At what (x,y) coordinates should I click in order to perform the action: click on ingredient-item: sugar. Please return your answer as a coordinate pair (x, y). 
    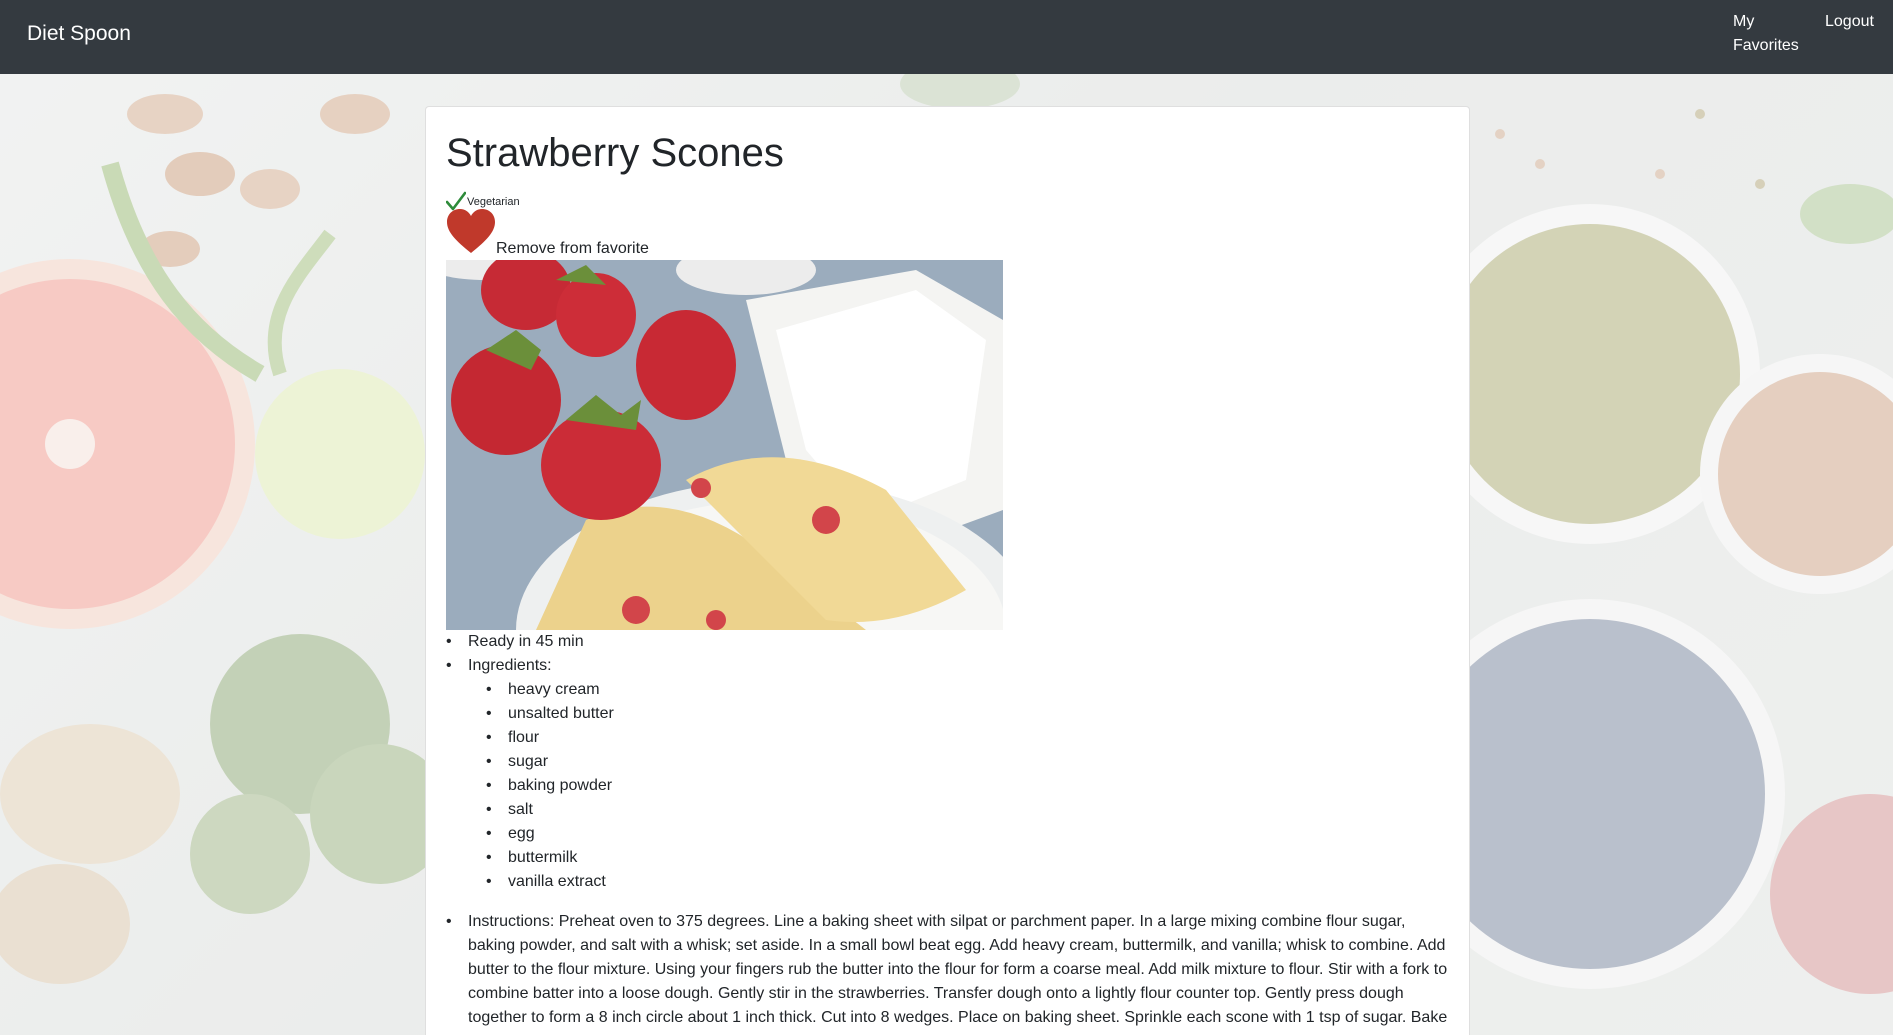
    Looking at the image, I should click on (967, 762).